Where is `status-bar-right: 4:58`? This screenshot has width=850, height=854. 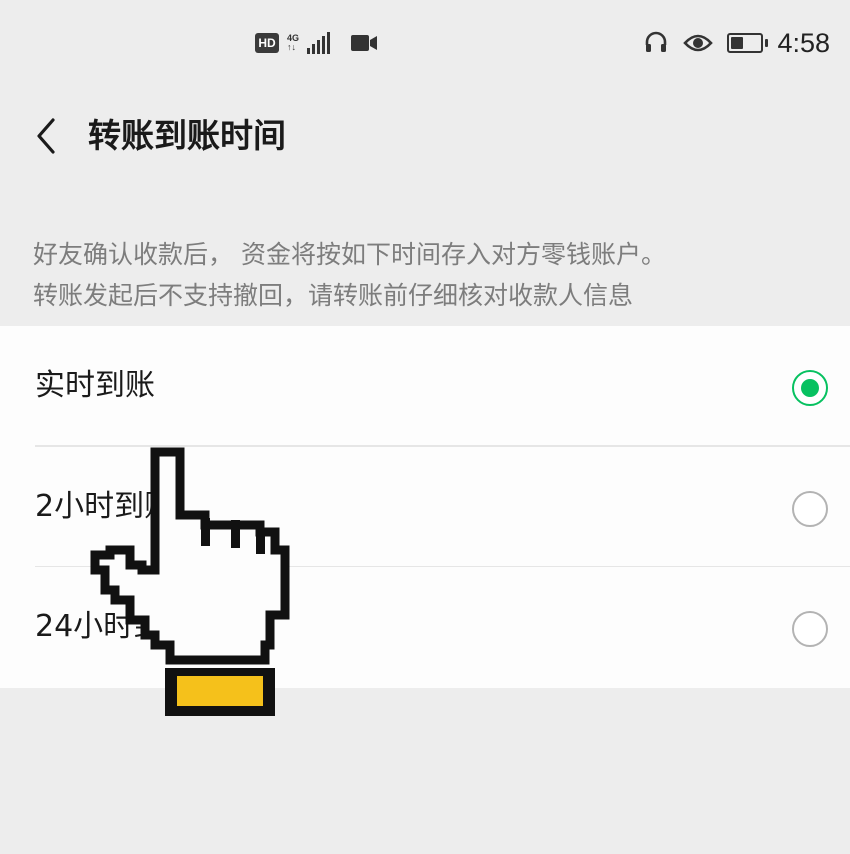
status-bar-right: 4:58 is located at coordinates (736, 43).